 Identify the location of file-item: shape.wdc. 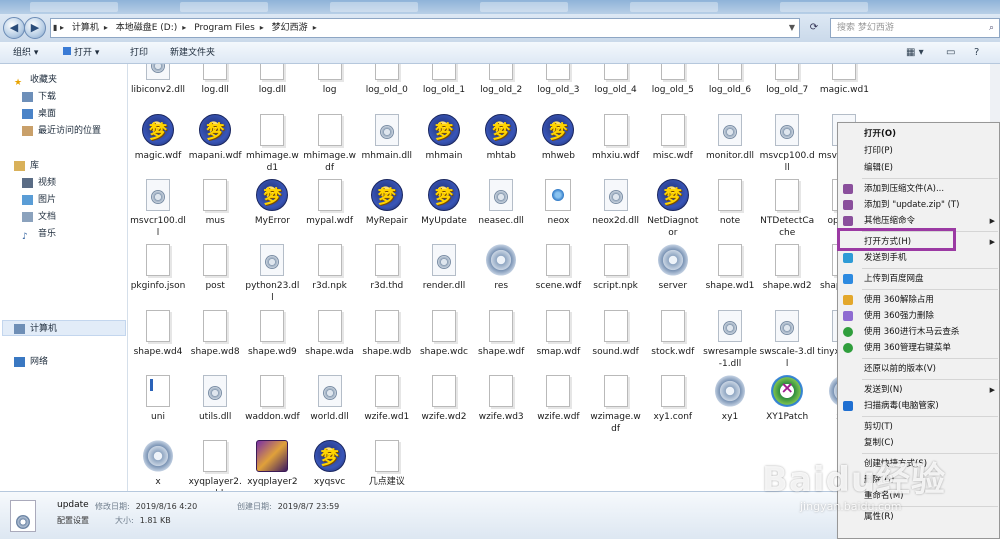
(444, 336).